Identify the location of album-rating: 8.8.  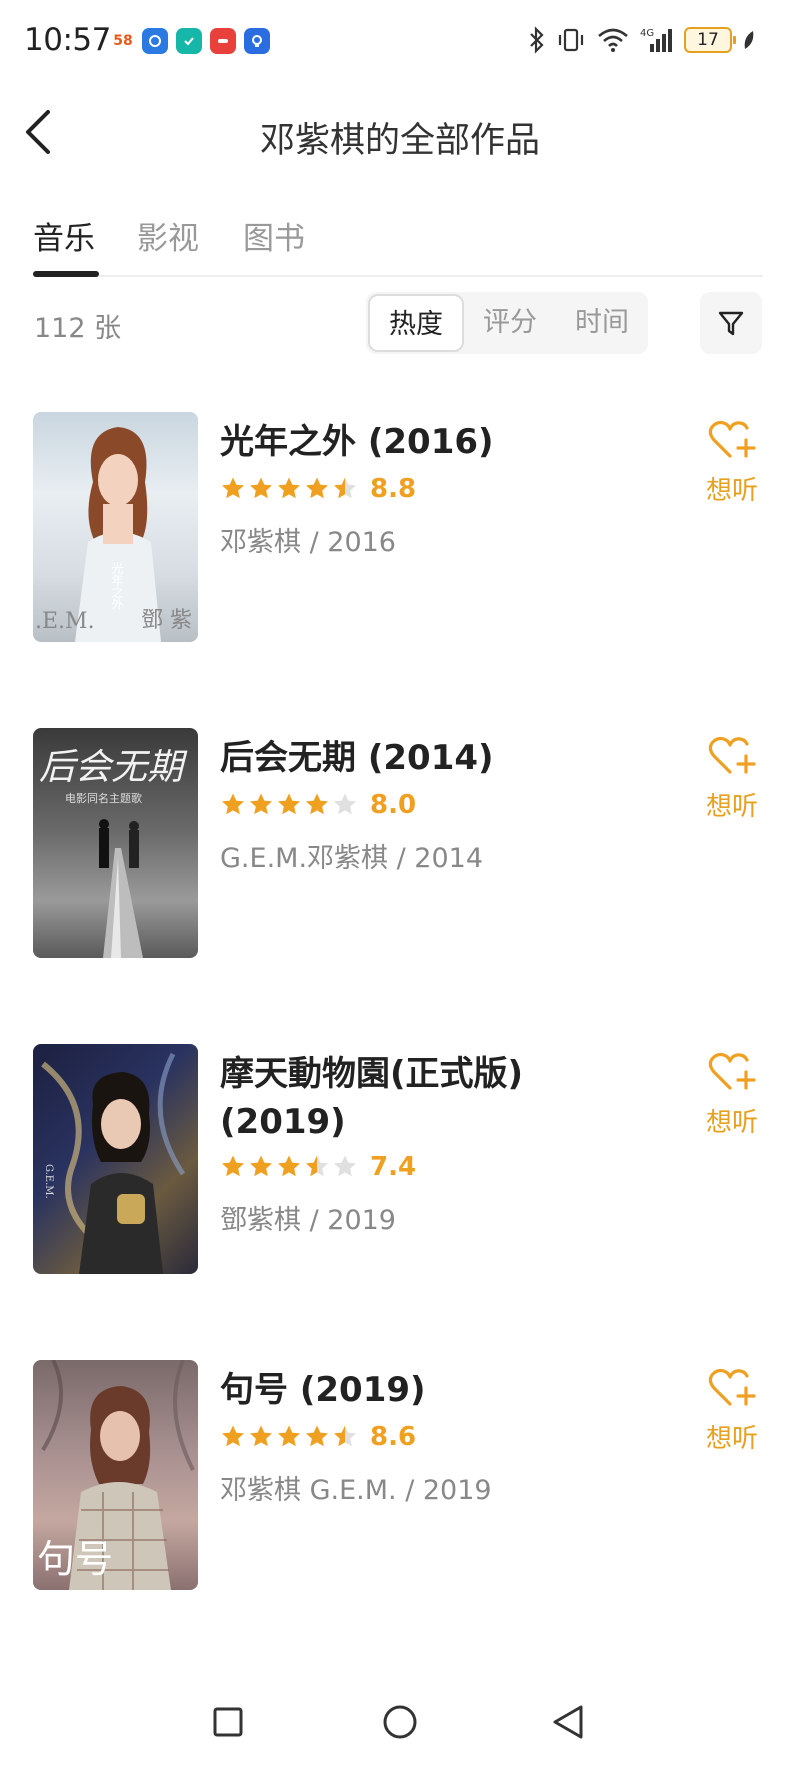
(318, 489).